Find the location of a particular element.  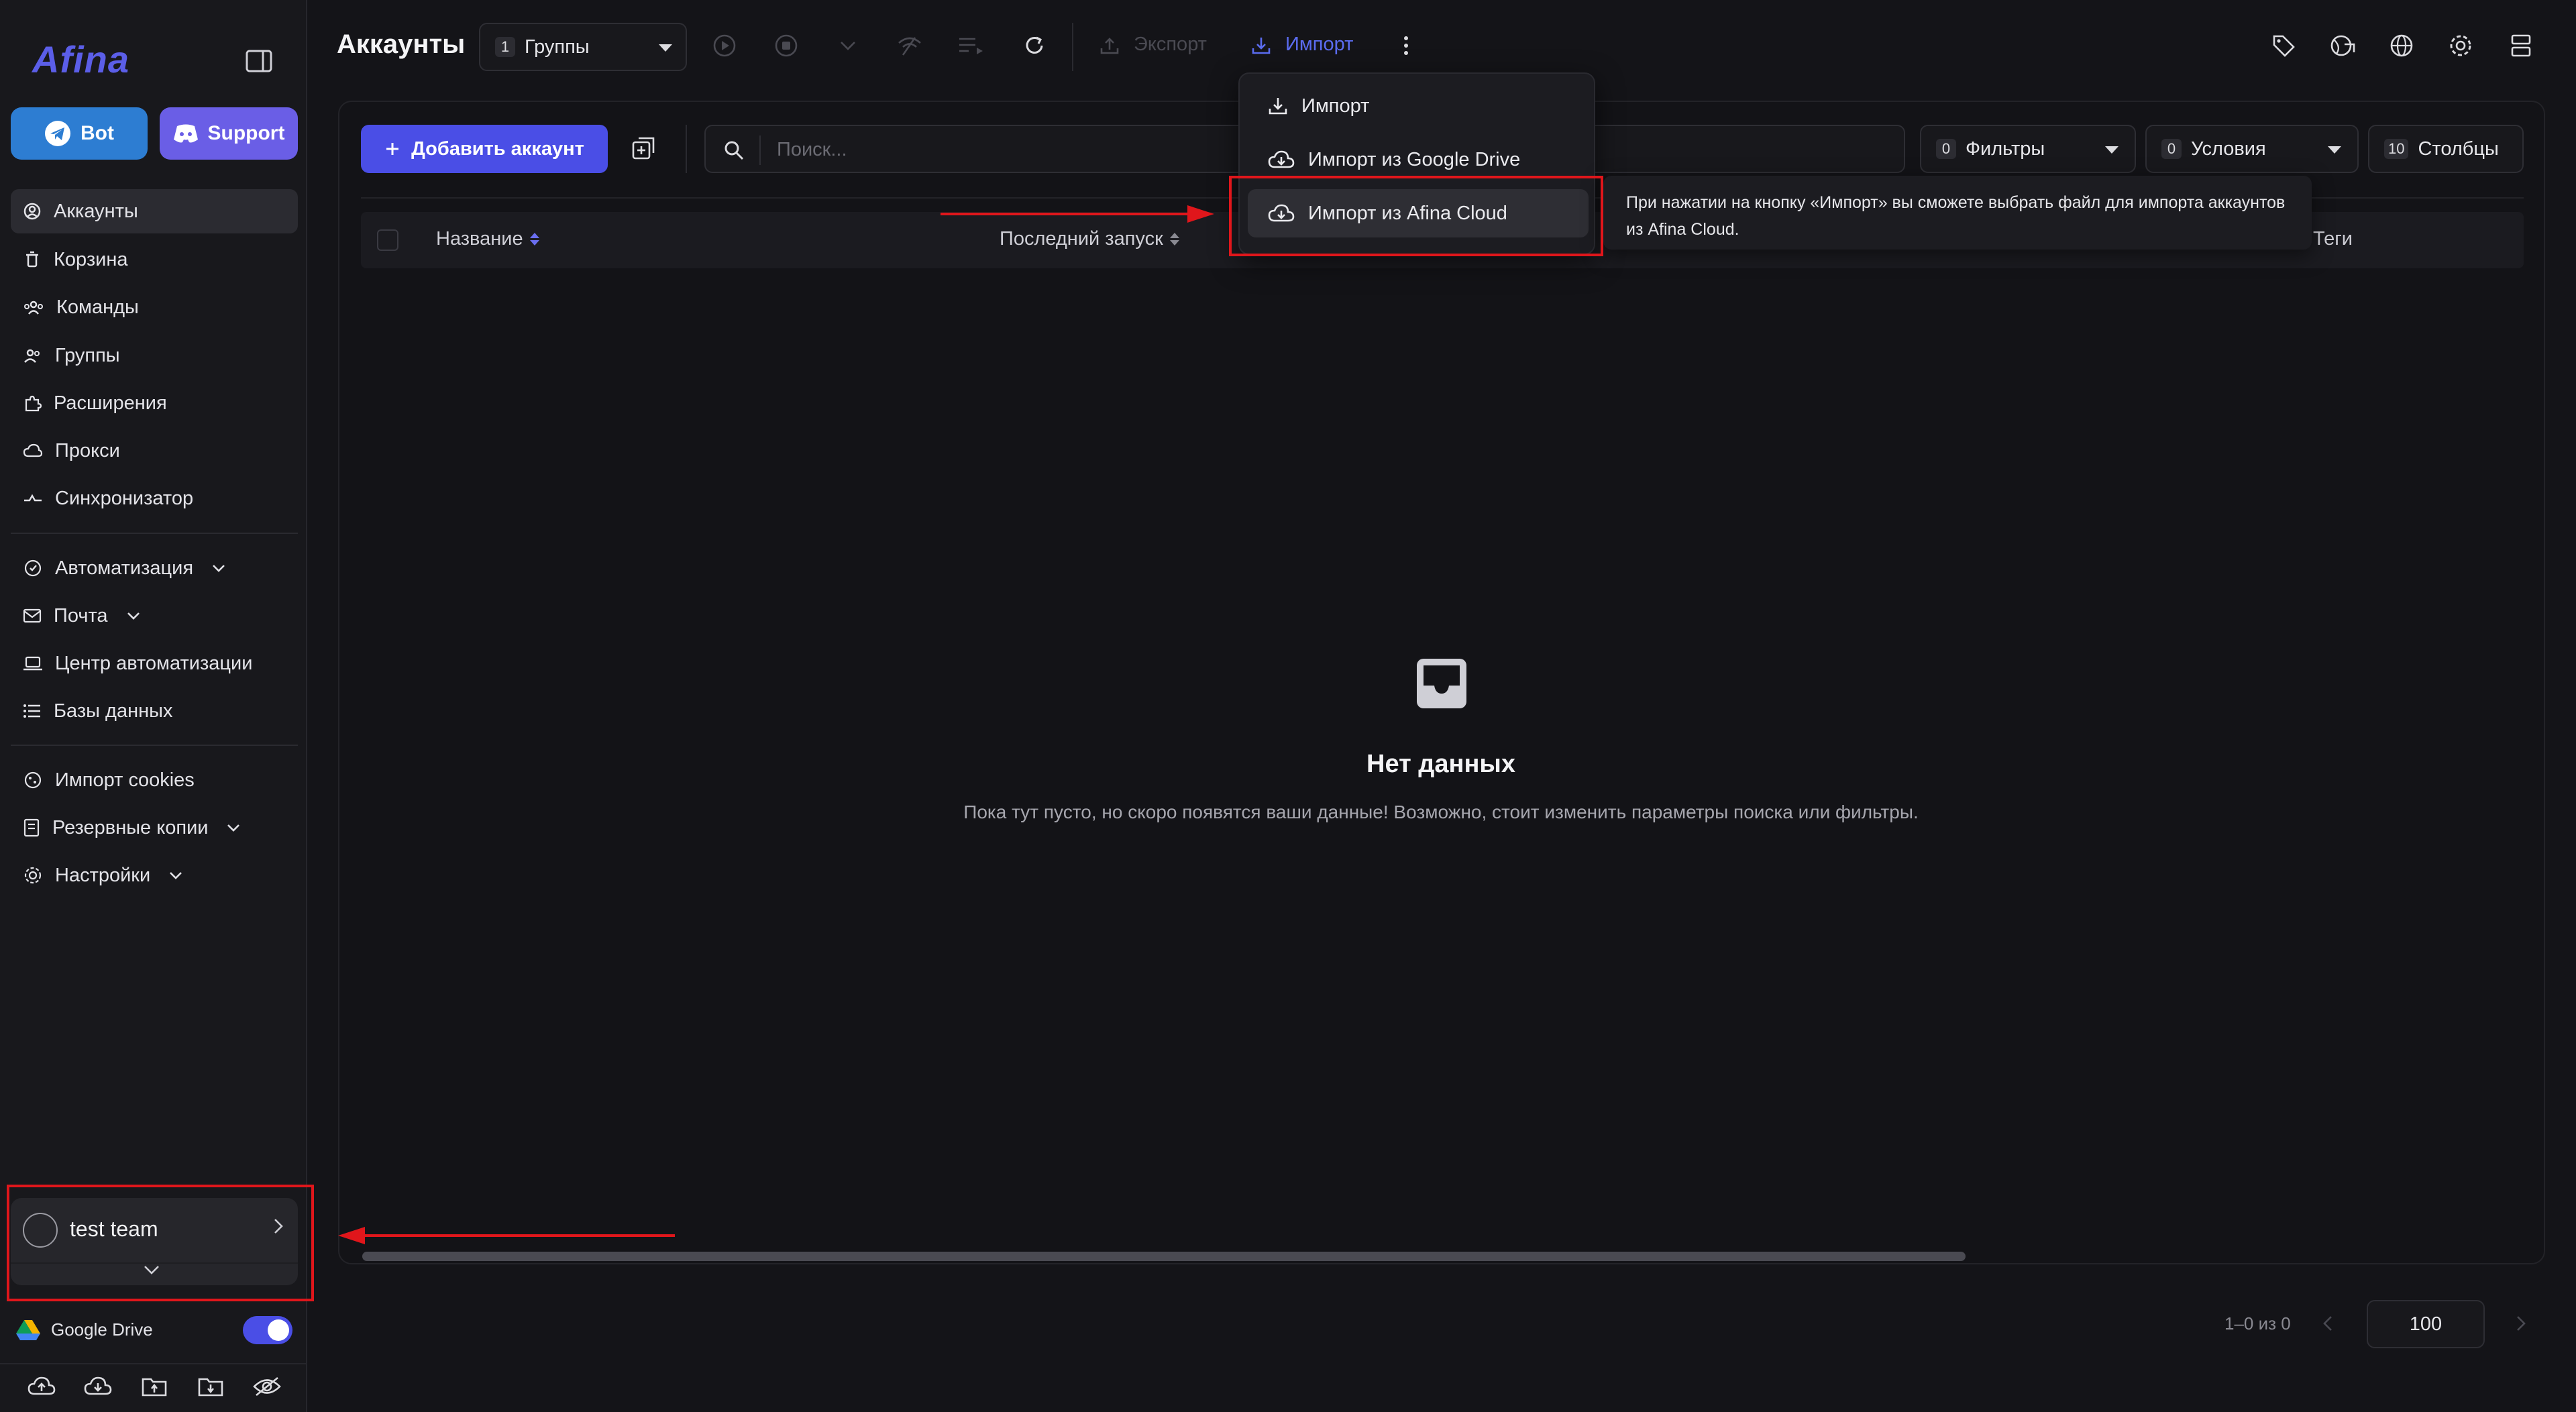

folder-upload-icon is located at coordinates (154, 1387).